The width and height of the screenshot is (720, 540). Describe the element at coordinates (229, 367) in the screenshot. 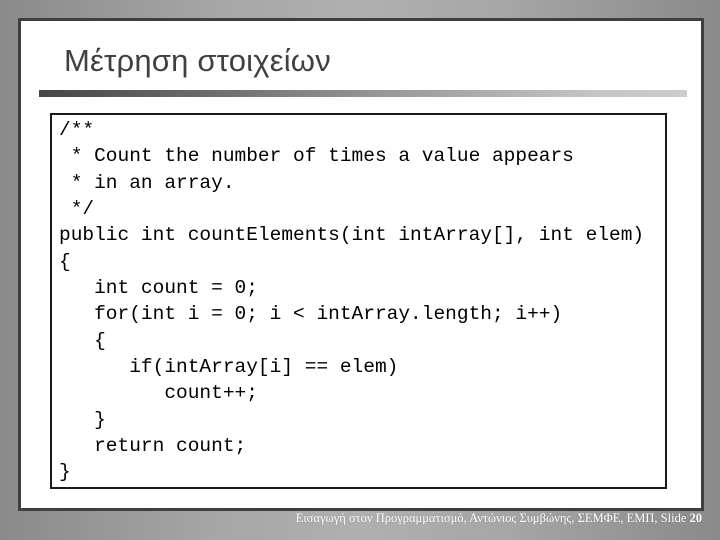

I see `code-line: if(intArray[i] == elem)` at that location.